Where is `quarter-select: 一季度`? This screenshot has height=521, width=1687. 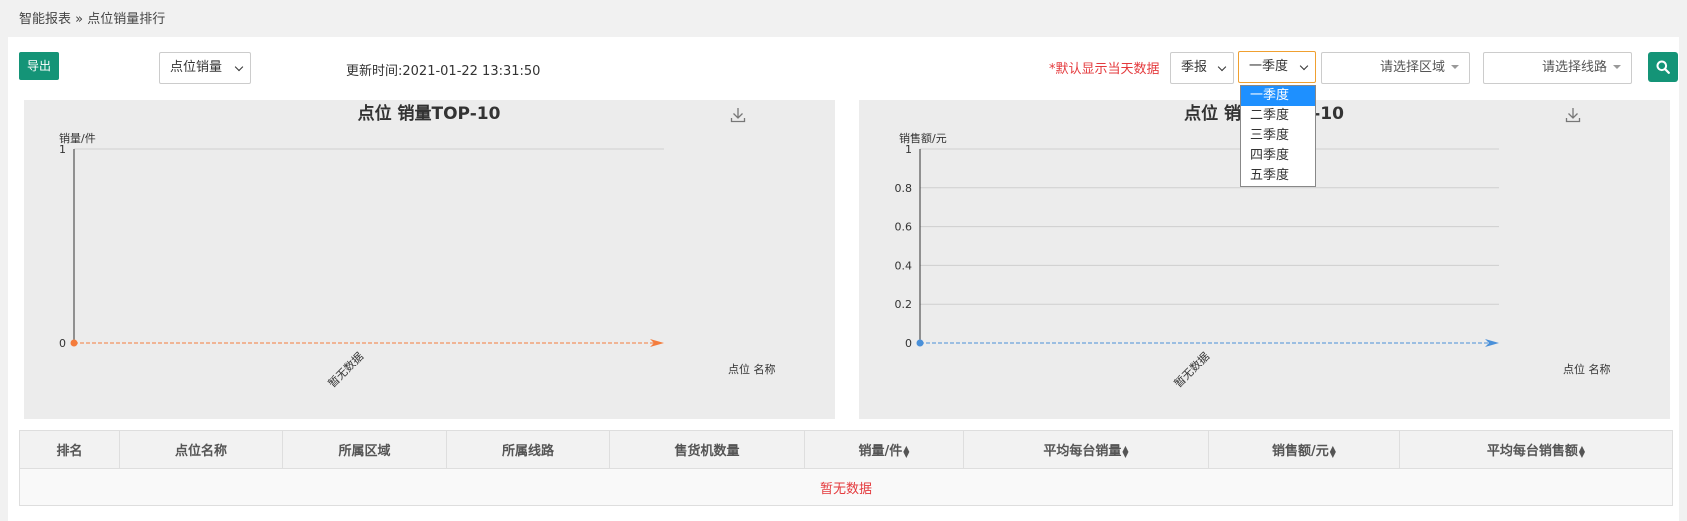 quarter-select: 一季度 is located at coordinates (1277, 67).